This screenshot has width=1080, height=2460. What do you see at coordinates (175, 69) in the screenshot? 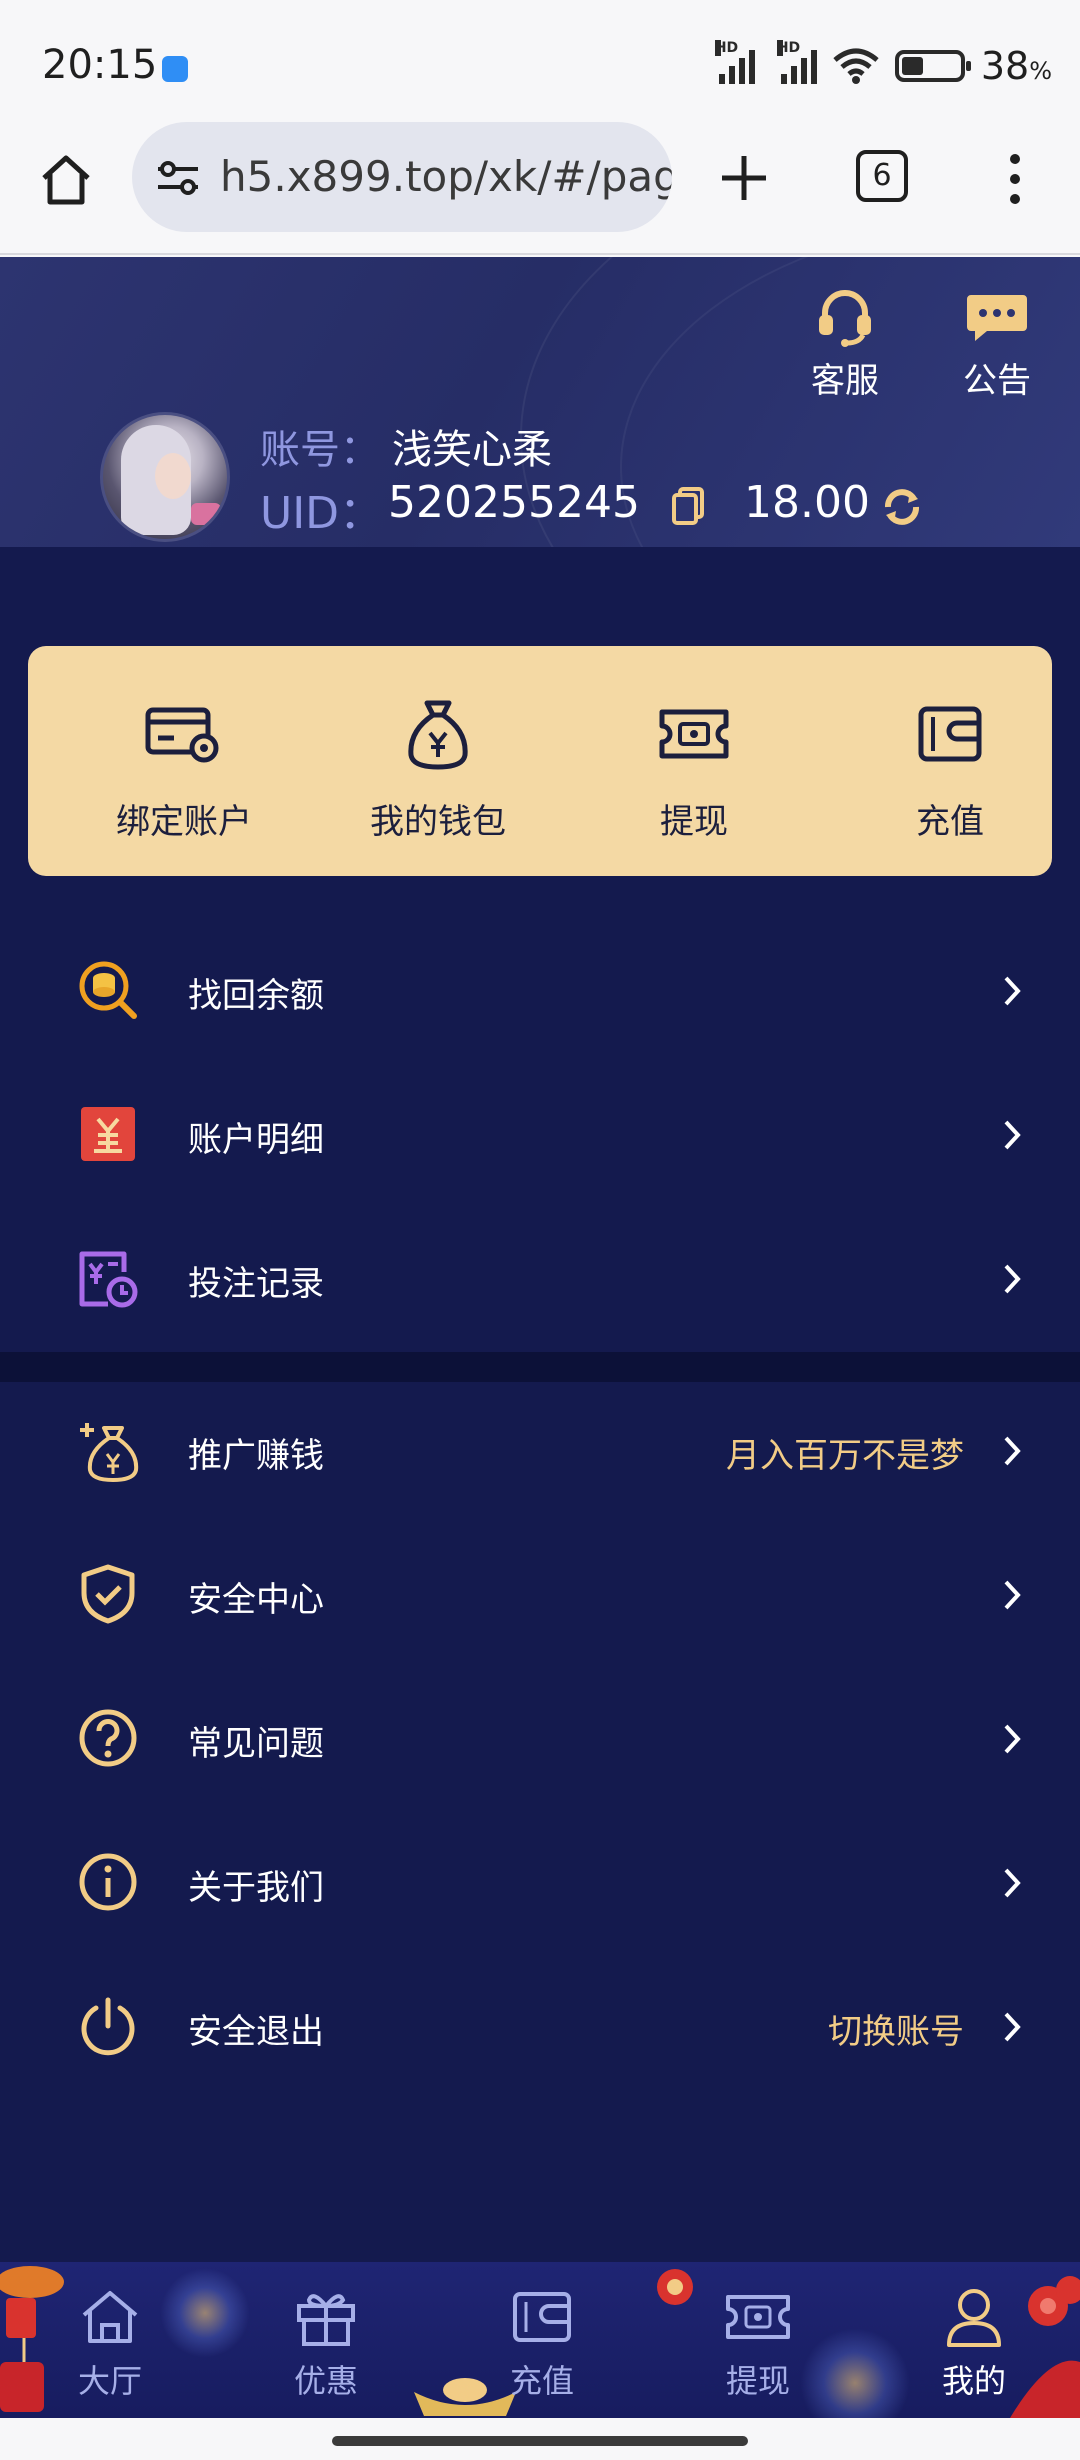
I see `notification-app-icon` at bounding box center [175, 69].